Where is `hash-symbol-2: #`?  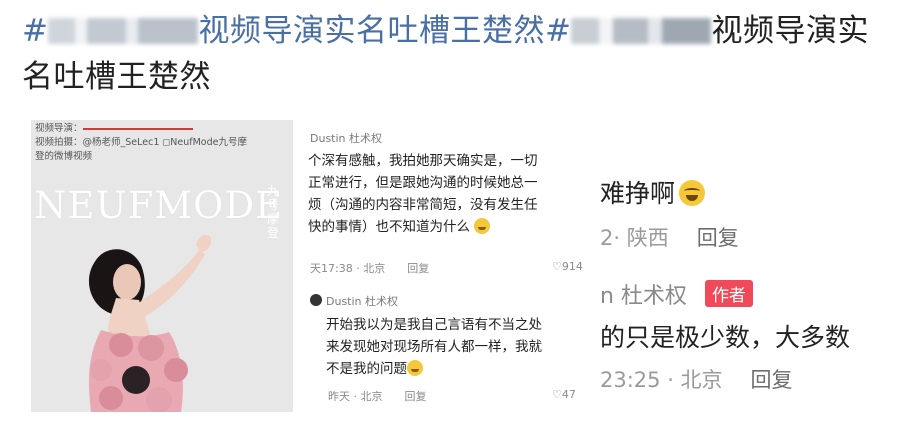
hash-symbol-2: # is located at coordinates (558, 31).